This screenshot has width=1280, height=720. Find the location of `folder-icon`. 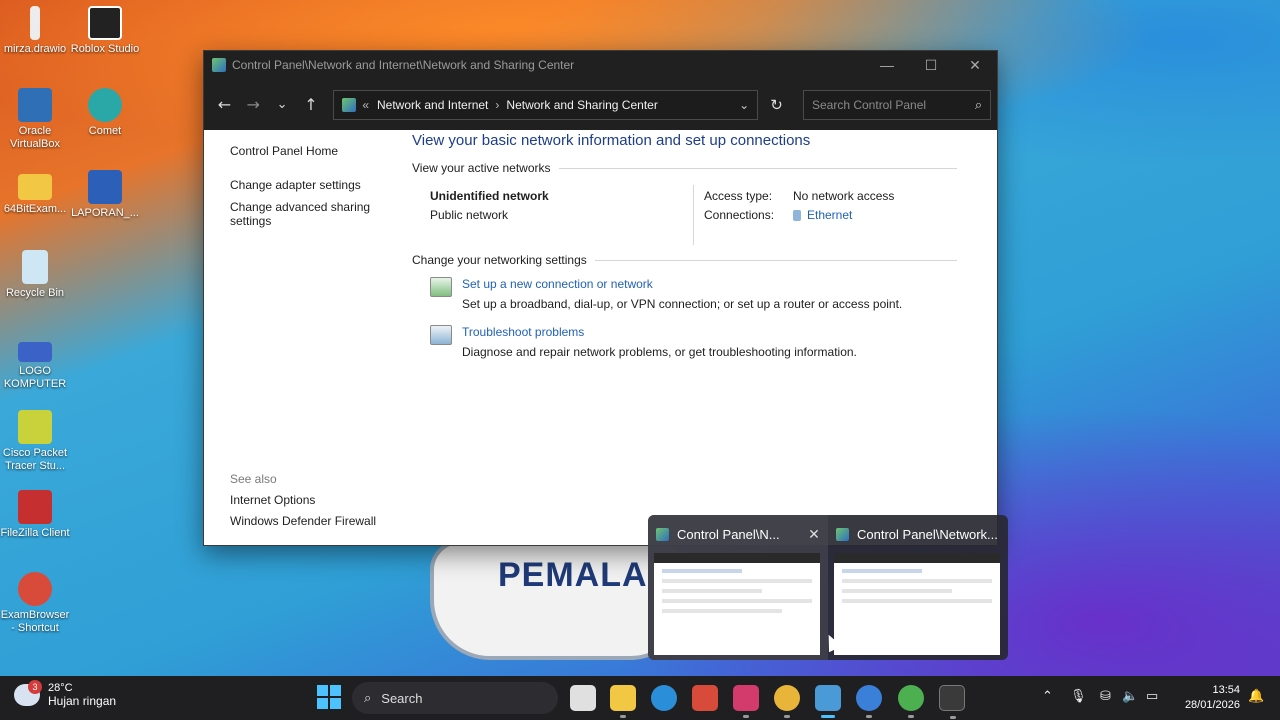

folder-icon is located at coordinates (35, 187).